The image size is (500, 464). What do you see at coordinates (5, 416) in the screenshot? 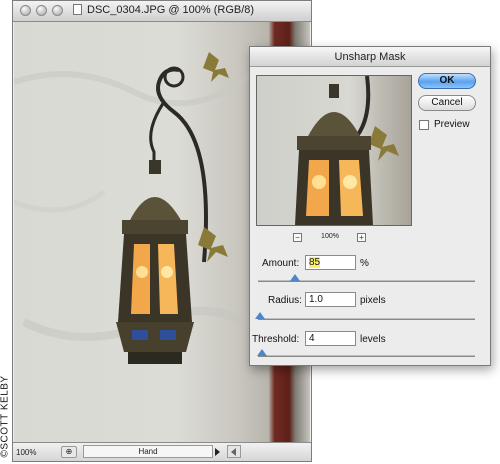
I see `photo-credit: ©SCOTT KELBY` at bounding box center [5, 416].